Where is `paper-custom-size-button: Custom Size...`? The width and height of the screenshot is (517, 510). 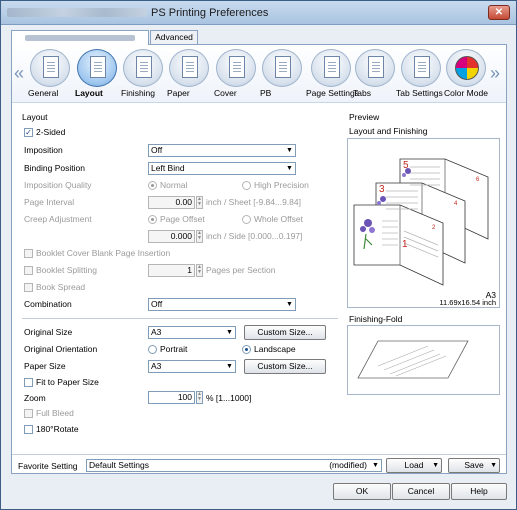
paper-custom-size-button: Custom Size... is located at coordinates (285, 366).